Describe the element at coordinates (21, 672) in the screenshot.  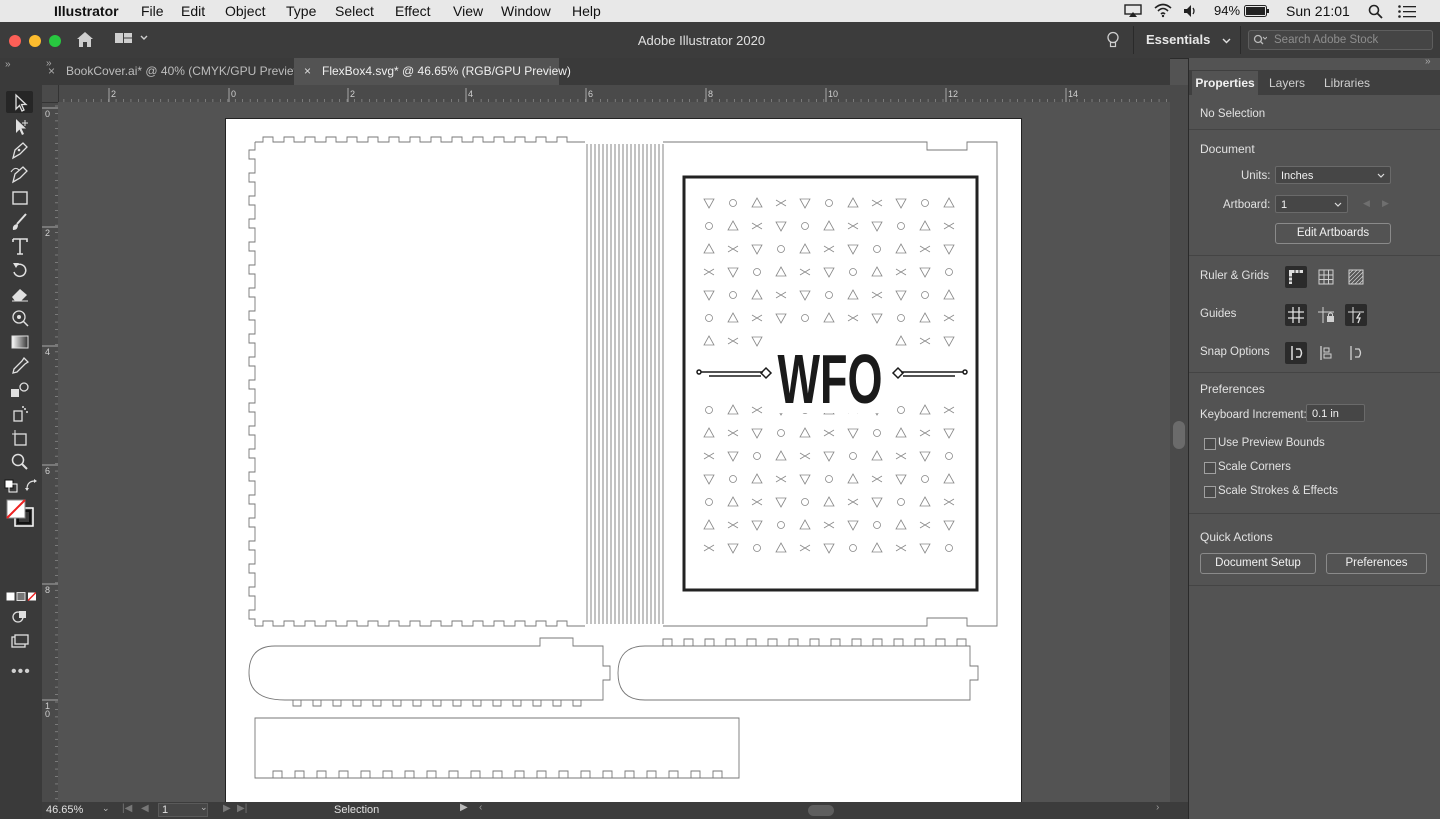
I see `edit-toolbar-icon: •••` at that location.